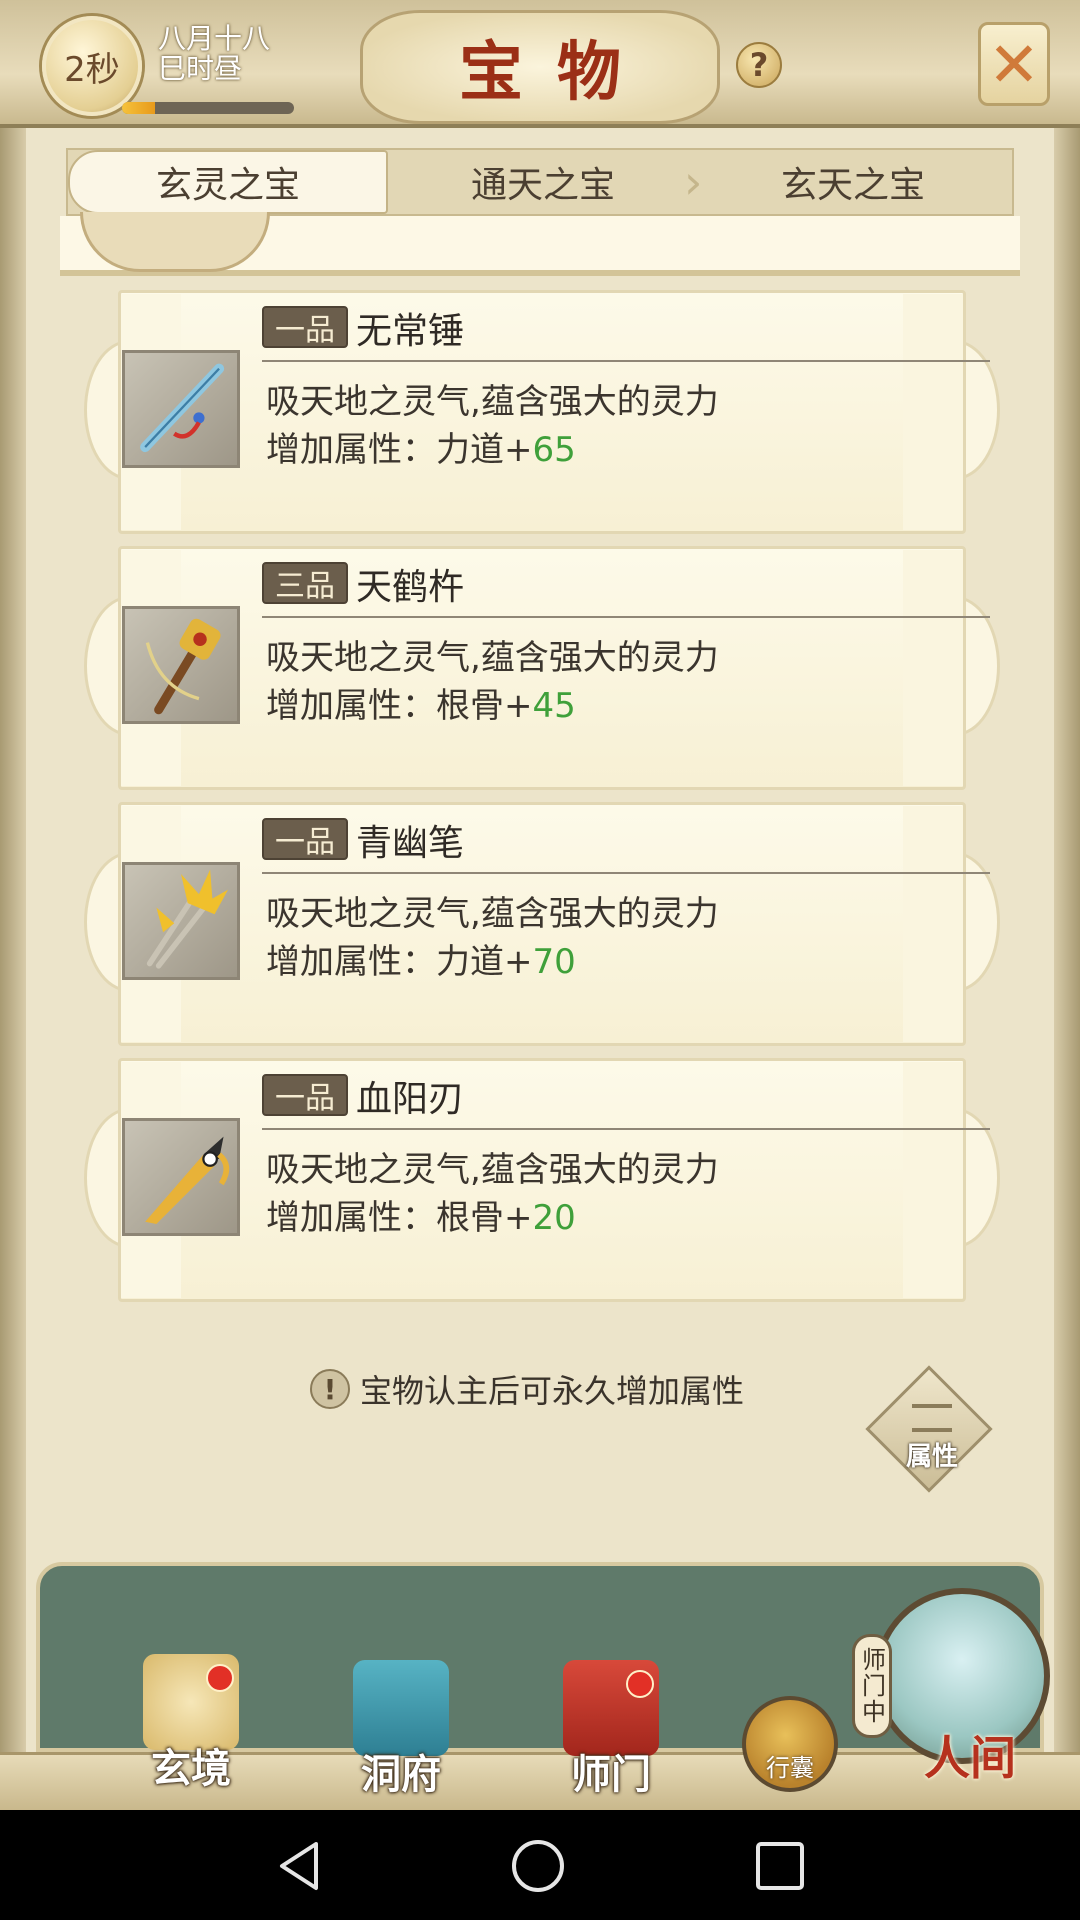 Image resolution: width=1080 pixels, height=1920 pixels. I want to click on tab-label: 玄天之宝, so click(852, 185).